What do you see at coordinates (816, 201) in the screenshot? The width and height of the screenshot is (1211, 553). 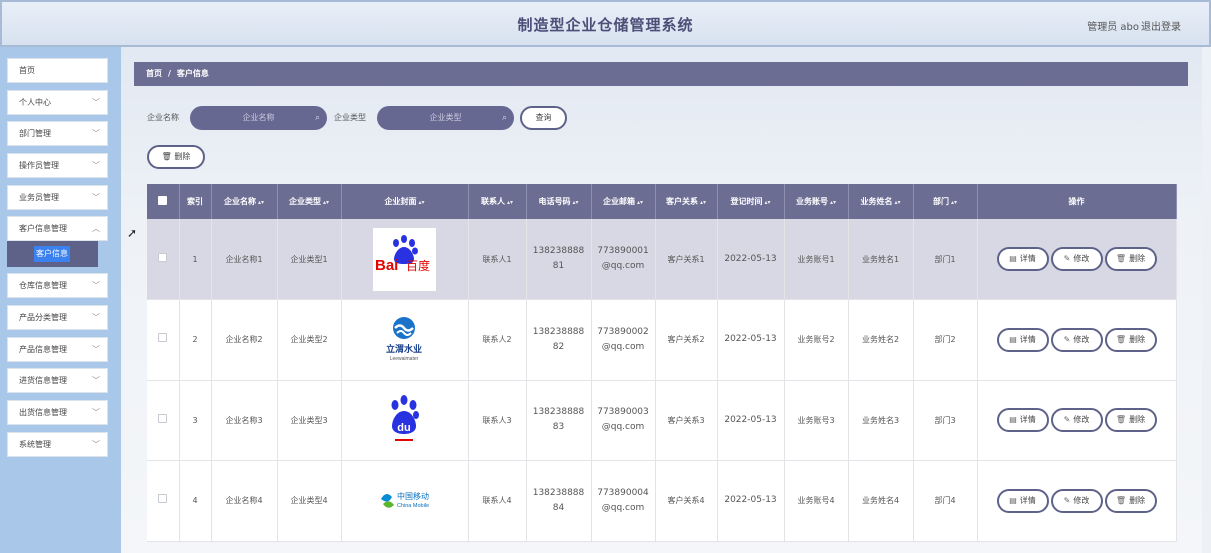 I see `header-account: 业务账号 ▴▾` at bounding box center [816, 201].